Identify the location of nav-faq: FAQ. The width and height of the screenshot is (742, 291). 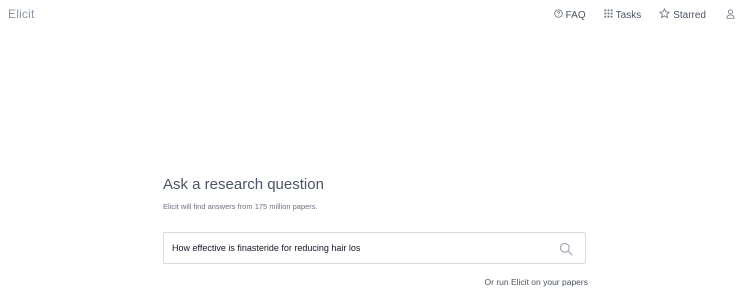
(569, 15).